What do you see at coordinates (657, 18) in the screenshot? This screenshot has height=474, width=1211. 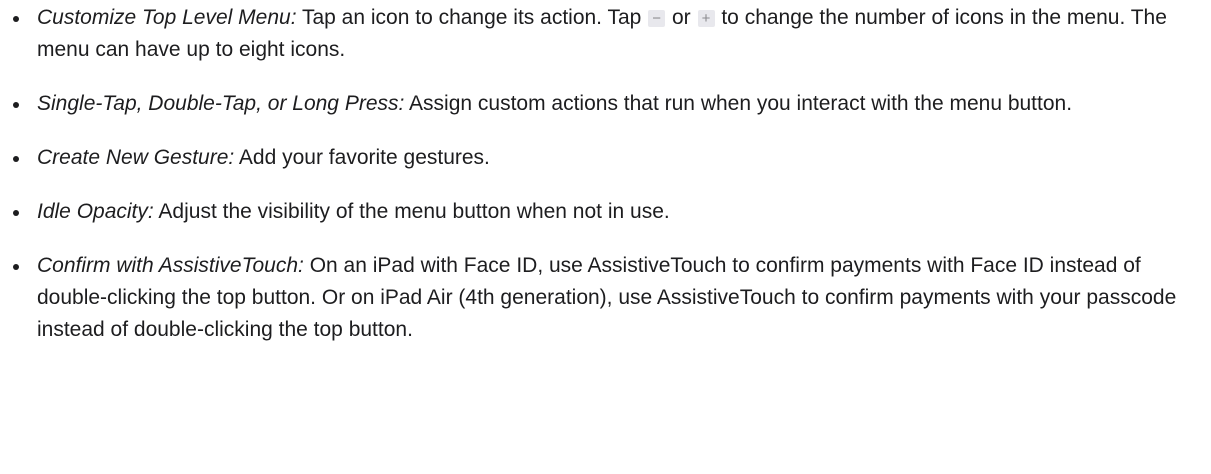 I see `minus-icon: −` at bounding box center [657, 18].